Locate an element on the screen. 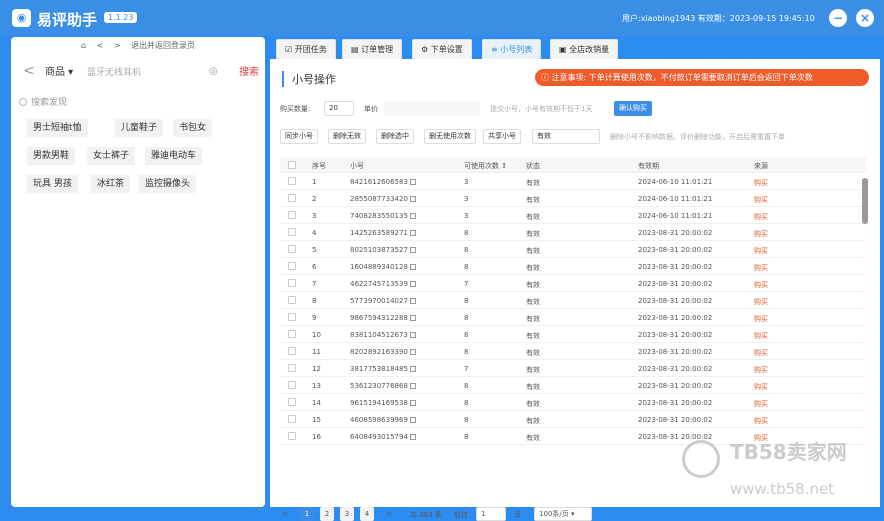 The width and height of the screenshot is (884, 521). tab-group-task: ☑ 开团任务 is located at coordinates (306, 49).